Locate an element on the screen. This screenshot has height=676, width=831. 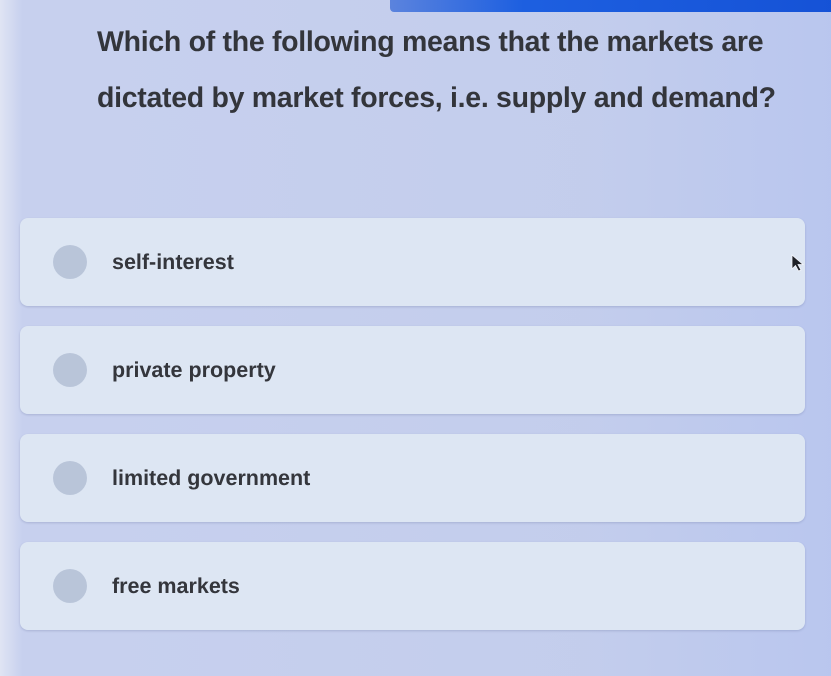
question-text: Which of the following means that the markets are dictated by market forces, i.e. supply and demand? is located at coordinates (437, 70).